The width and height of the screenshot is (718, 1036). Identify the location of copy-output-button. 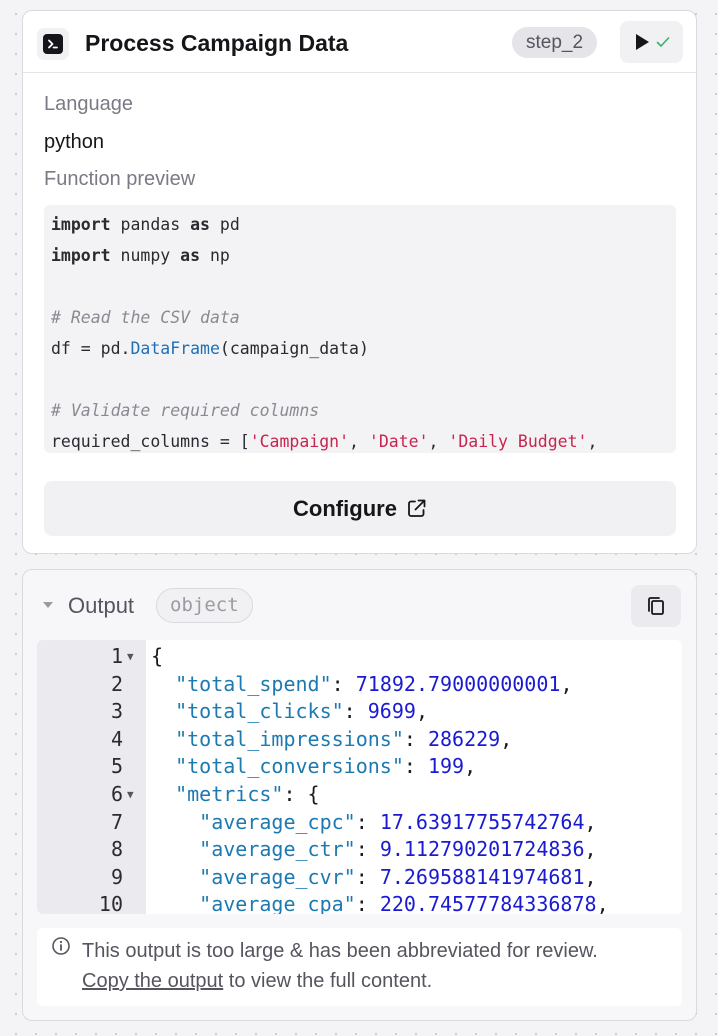
(656, 606).